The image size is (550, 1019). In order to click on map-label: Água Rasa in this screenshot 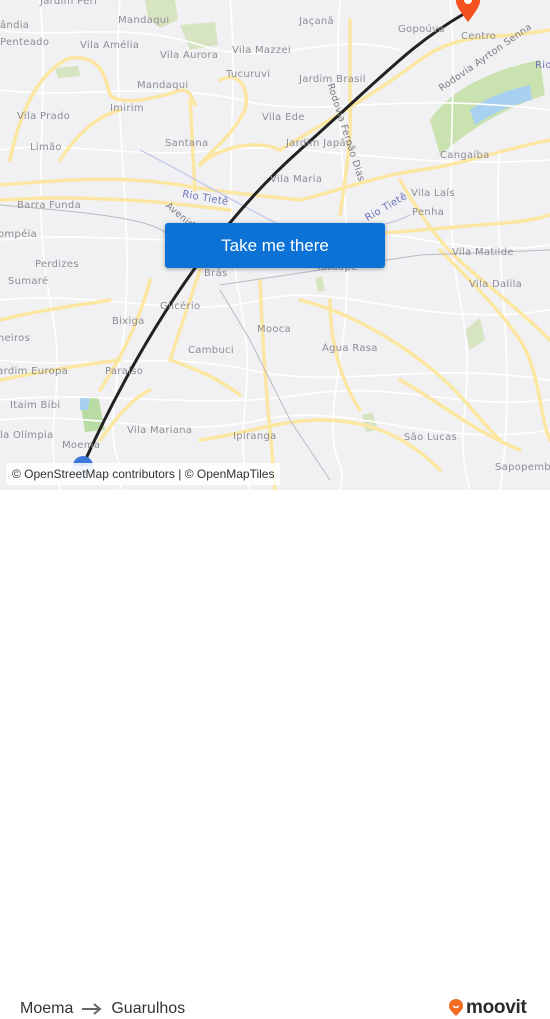, I will do `click(350, 348)`.